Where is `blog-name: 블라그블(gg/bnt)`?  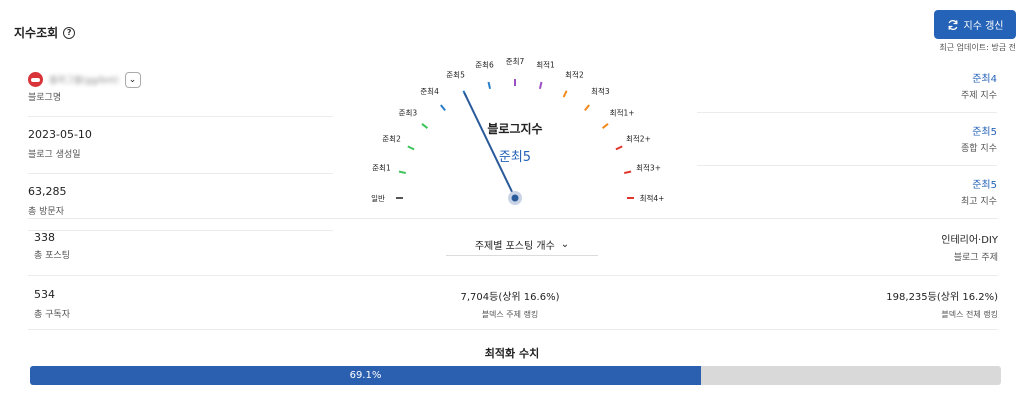 blog-name: 블라그블(gg/bnt) is located at coordinates (84, 81).